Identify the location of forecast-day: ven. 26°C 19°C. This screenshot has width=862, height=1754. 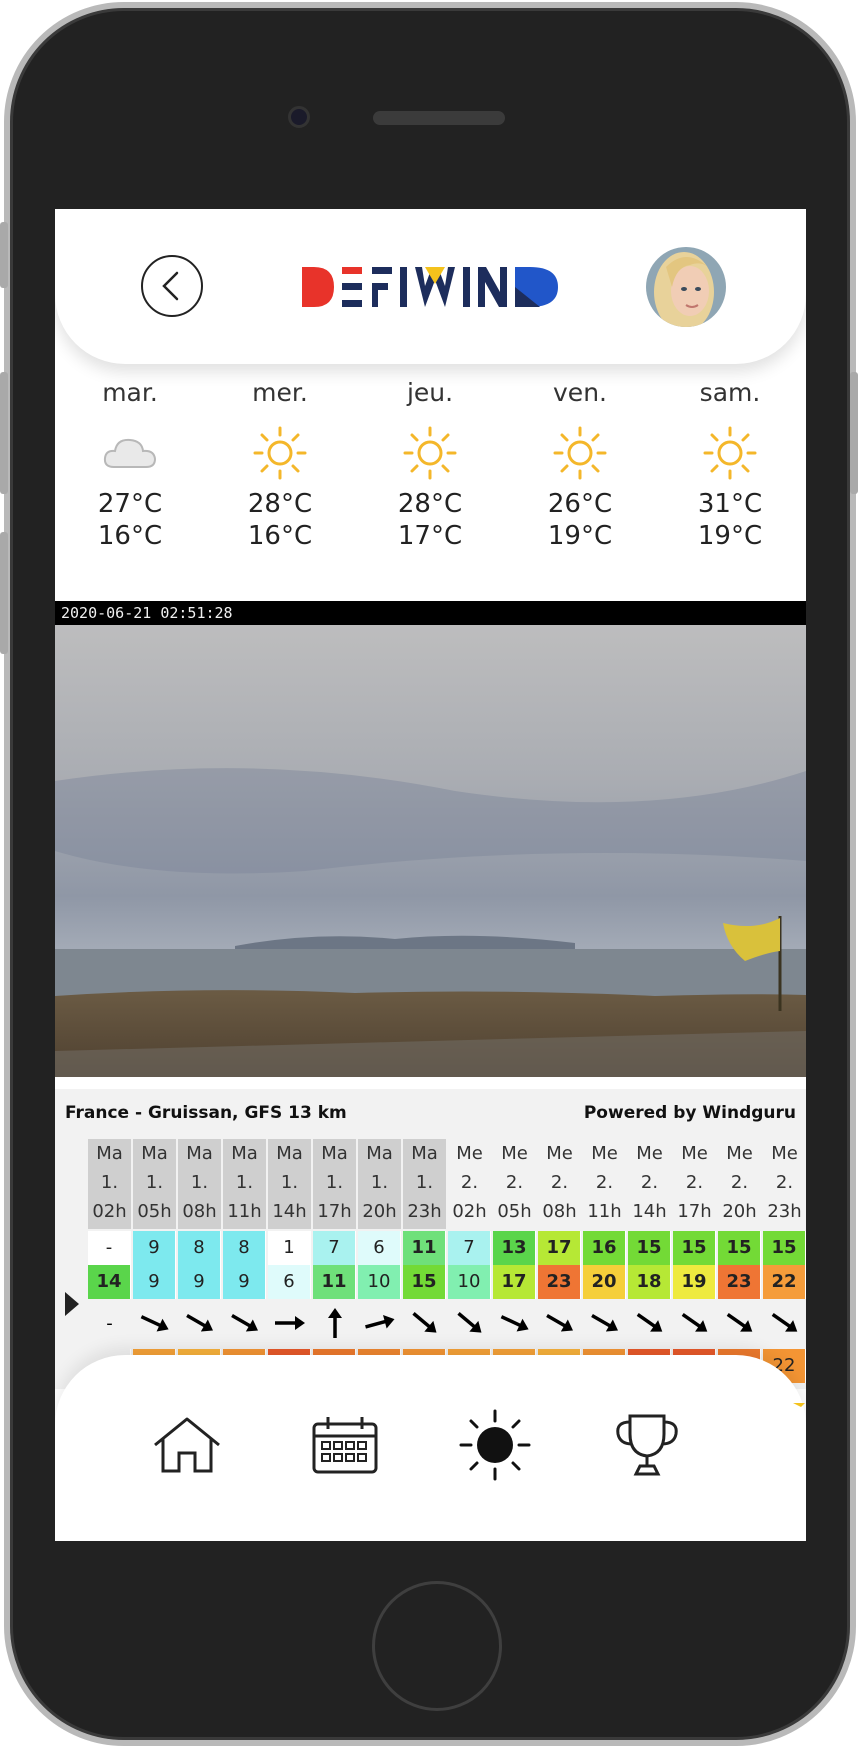
(580, 458).